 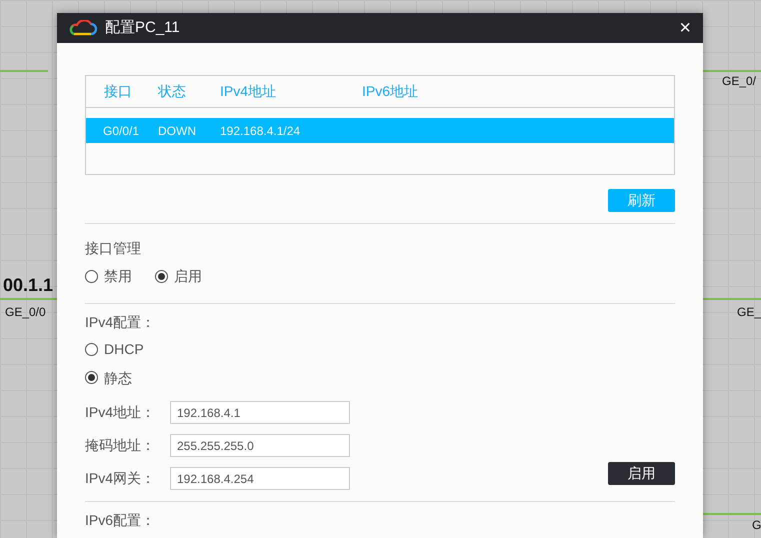 I want to click on section-label: 接口管理, so click(x=113, y=248).